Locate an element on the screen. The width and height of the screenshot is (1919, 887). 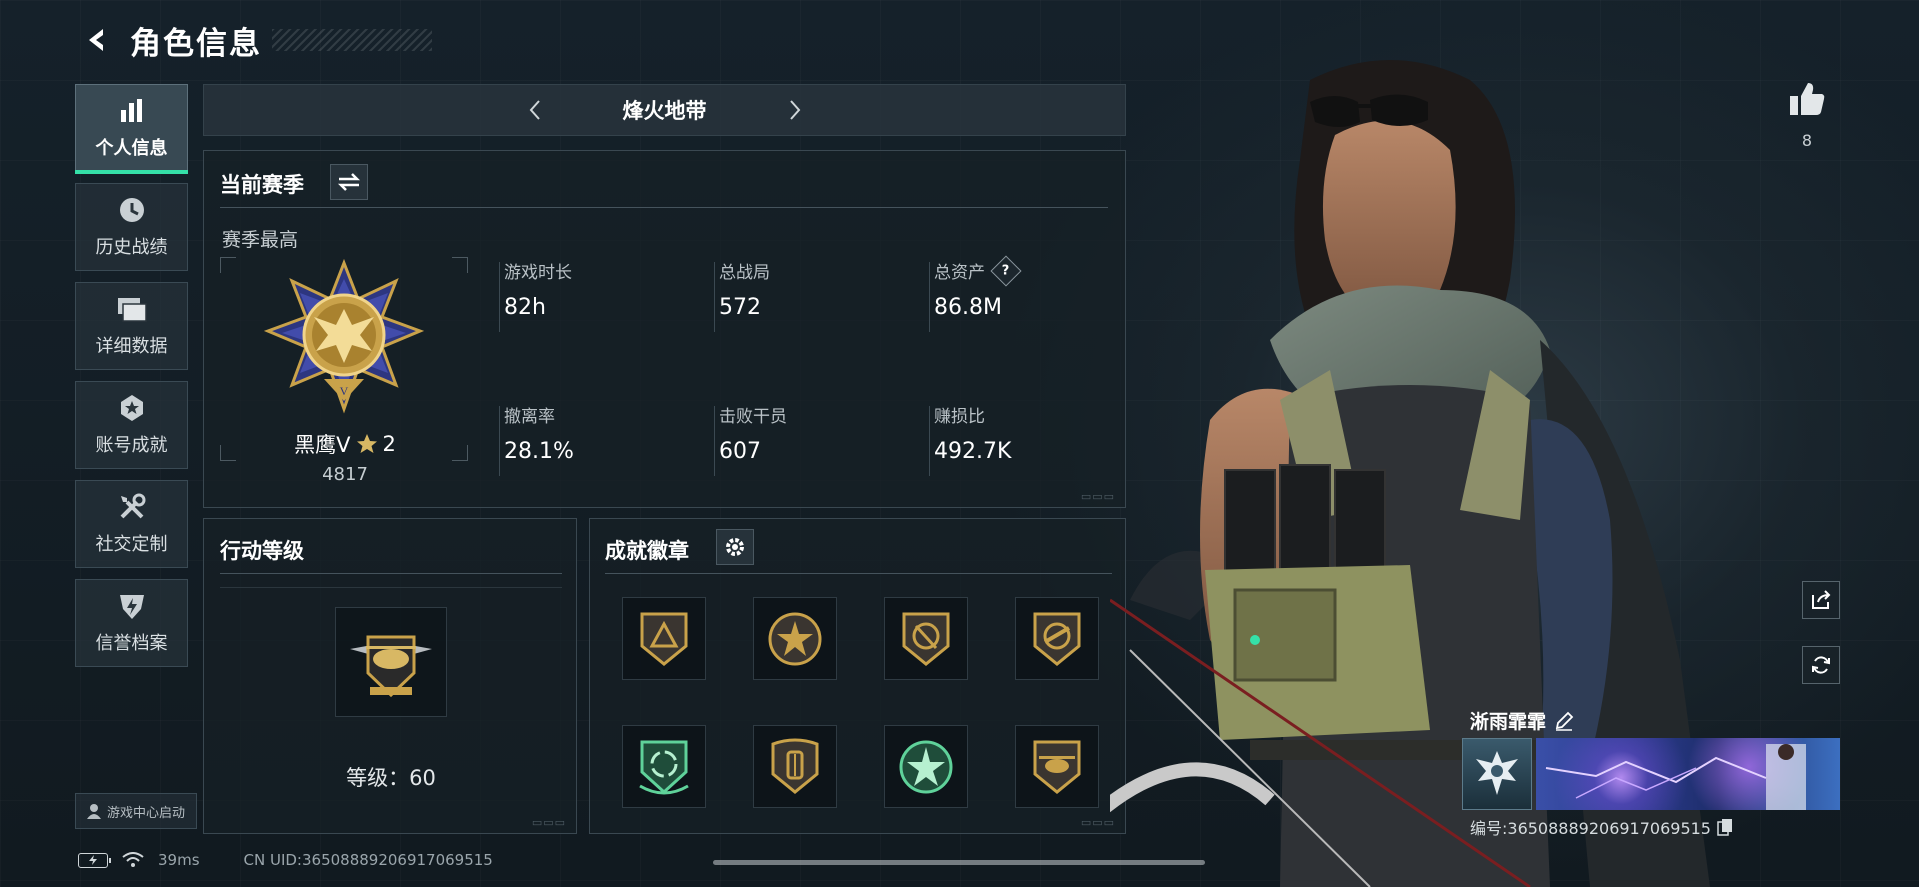
stat-total-matches: 总战局 572 is located at coordinates (816, 295).